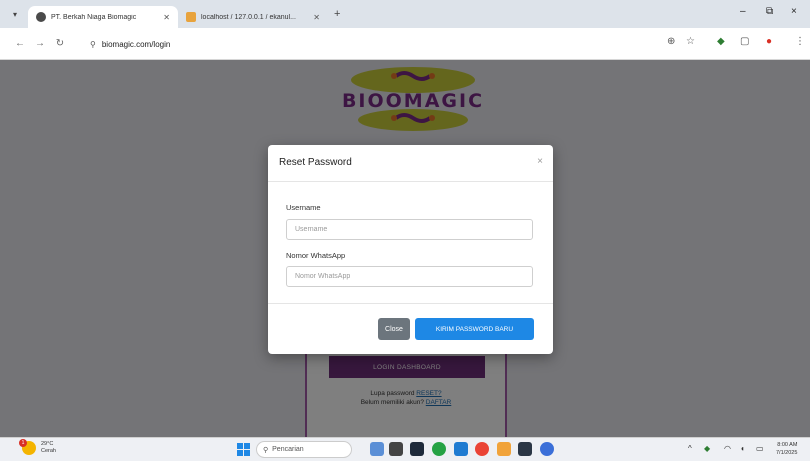  Describe the element at coordinates (461, 449) in the screenshot. I see `vscode-app-icon` at that location.